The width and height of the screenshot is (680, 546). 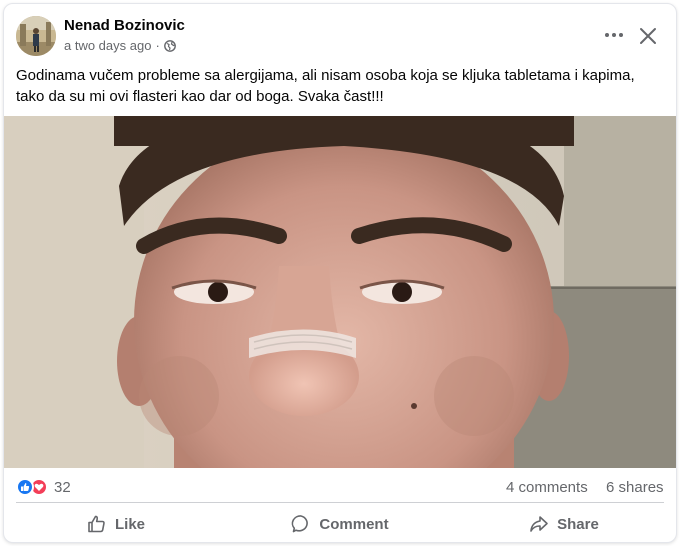 I want to click on post-header: Nenad Bozinovic a two days ago ·, so click(x=340, y=33).